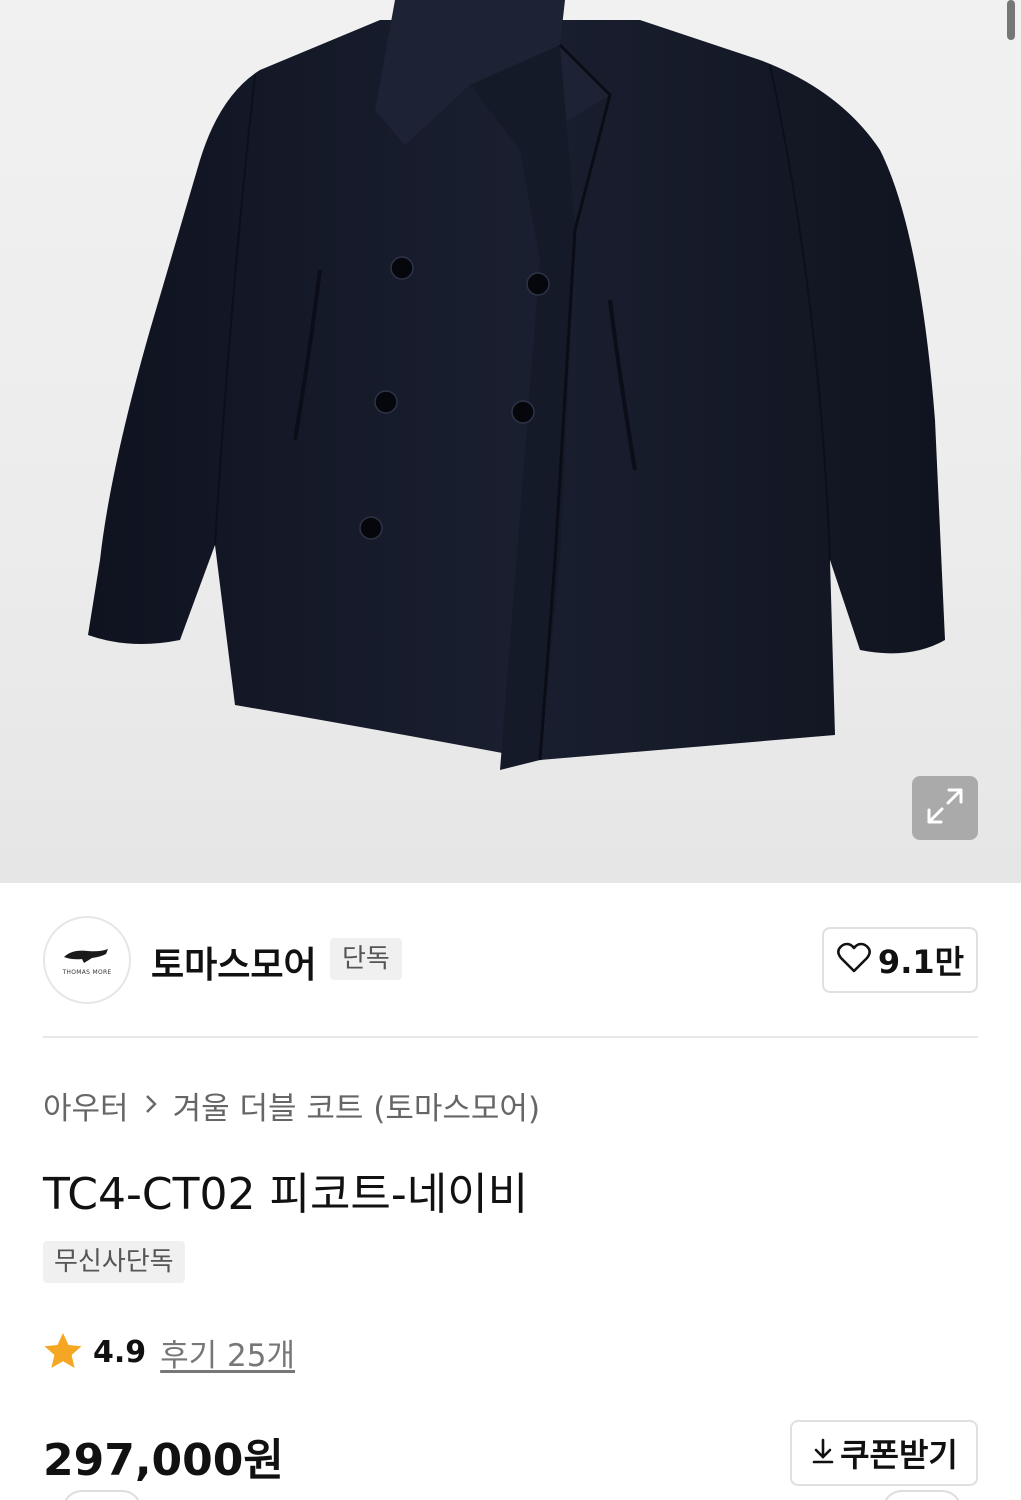 This screenshot has width=1021, height=1500. What do you see at coordinates (510, 1037) in the screenshot?
I see `divider` at bounding box center [510, 1037].